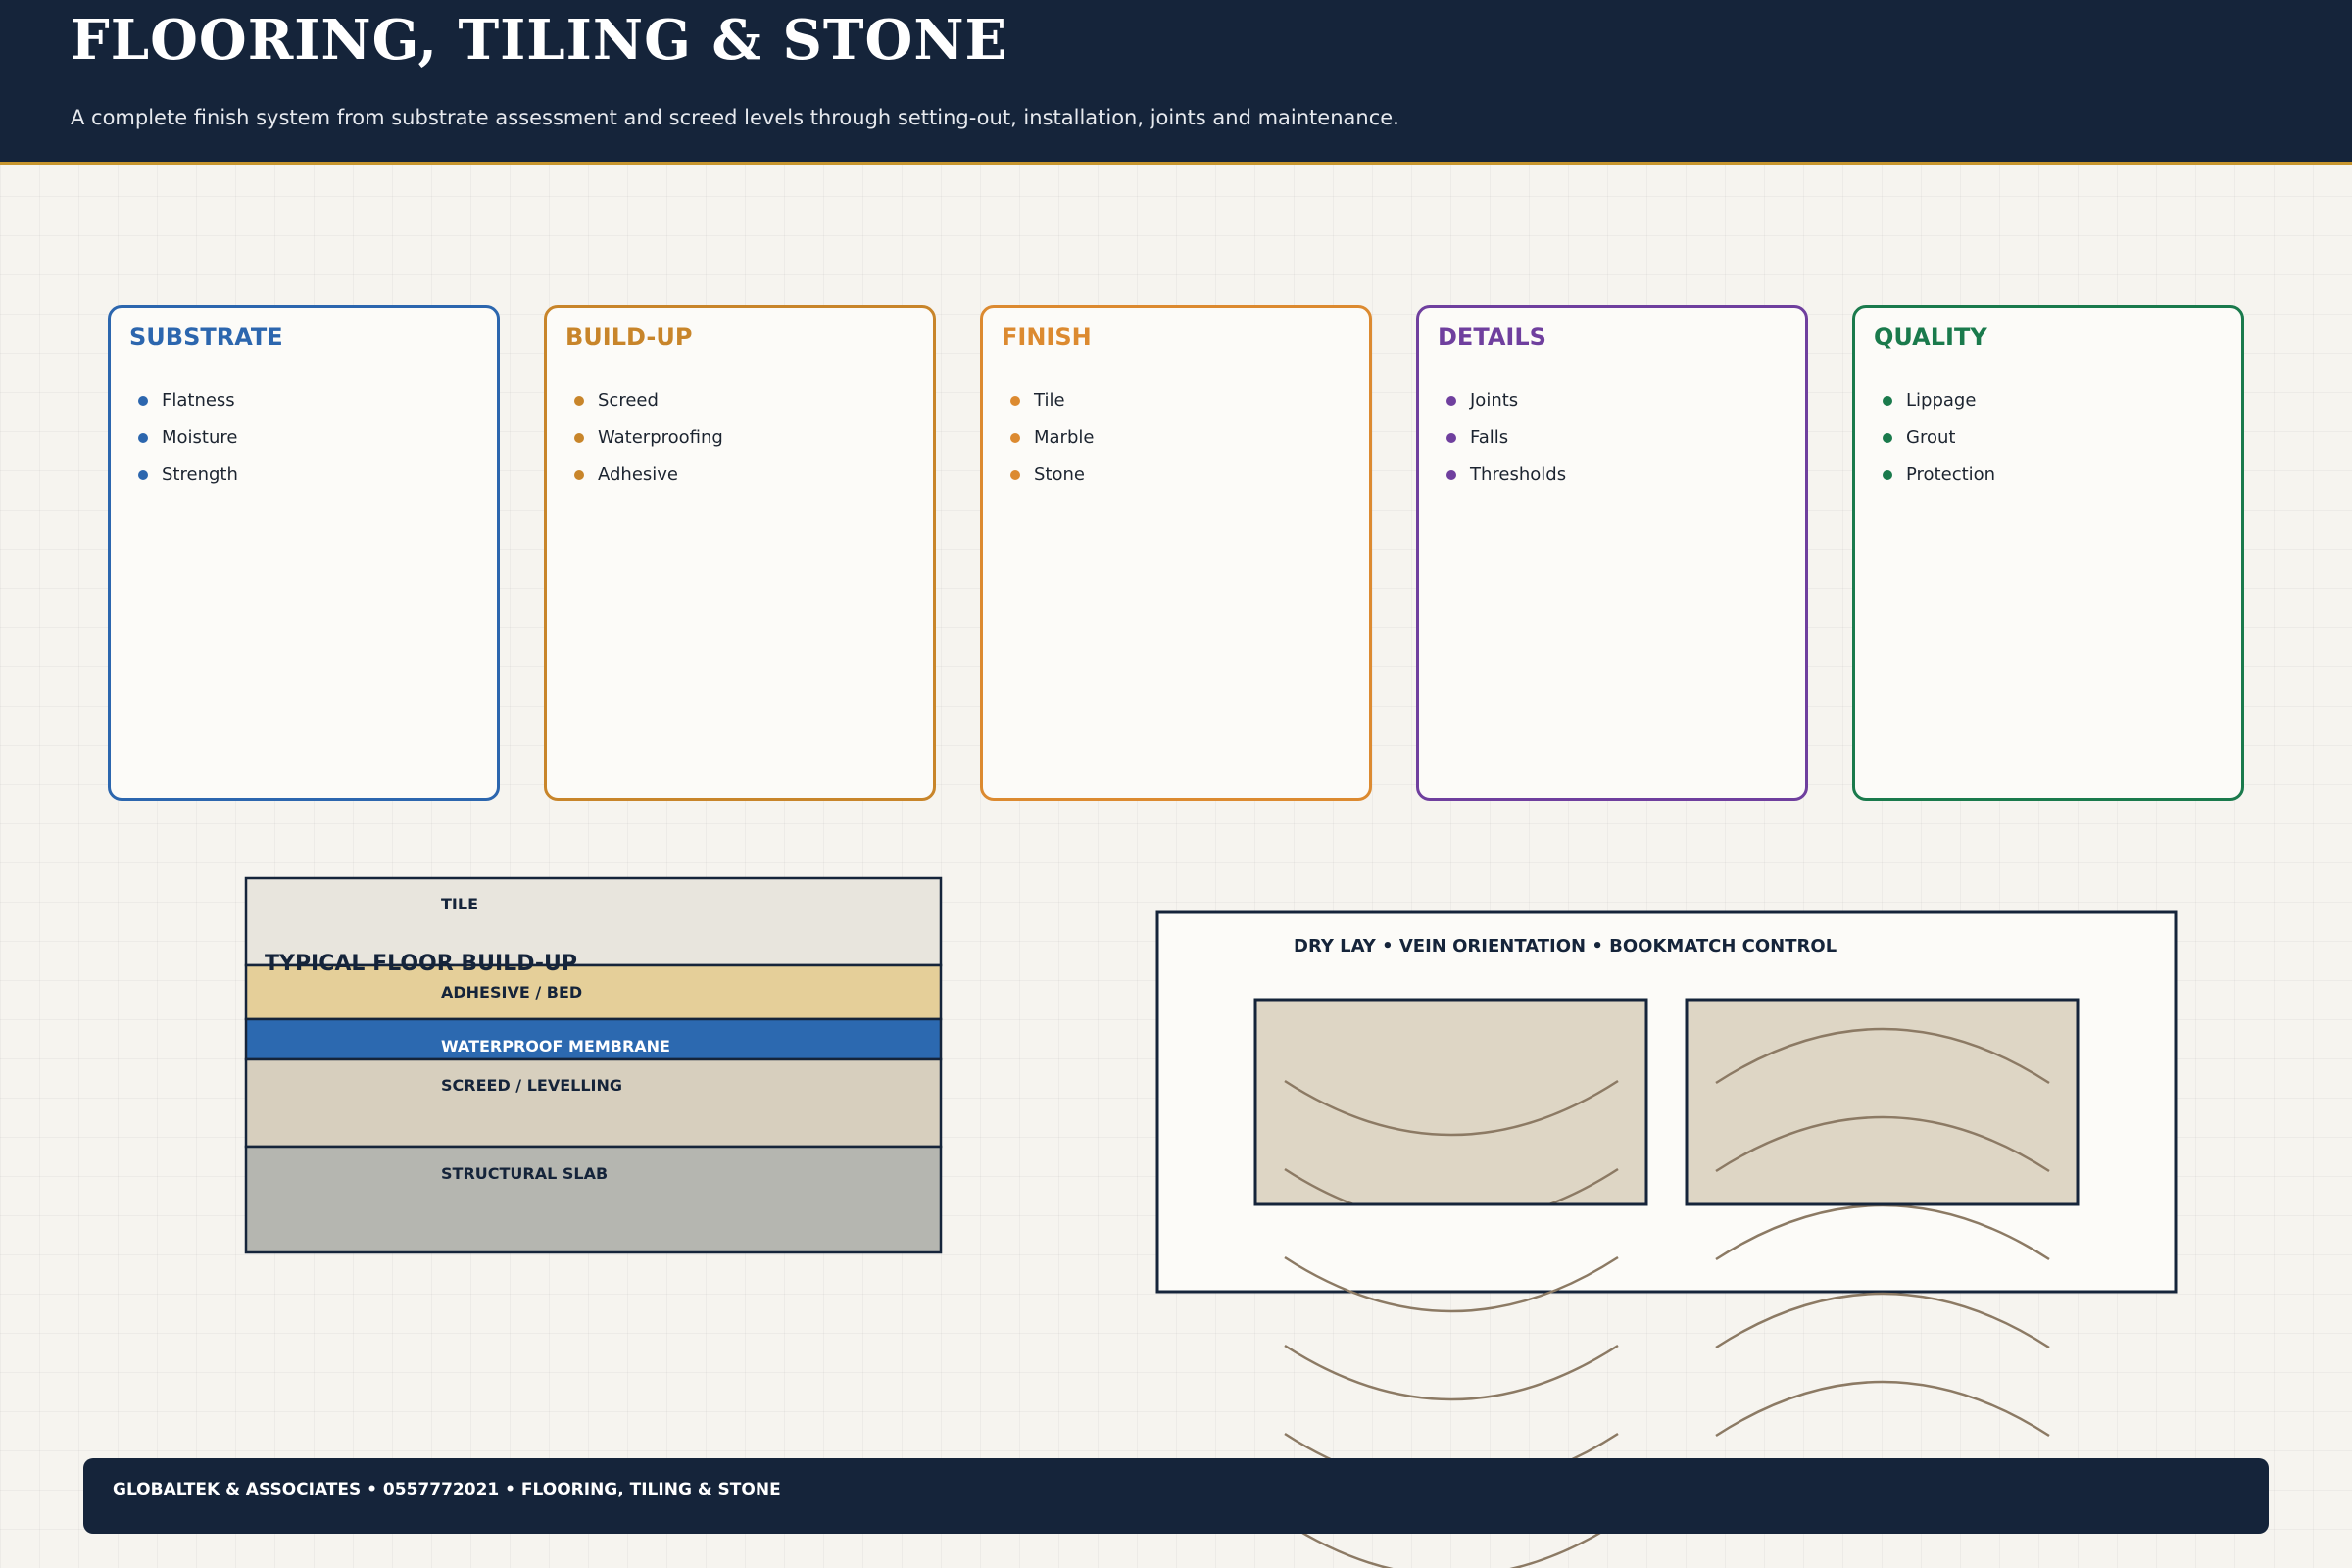 This screenshot has height=1568, width=2352. Describe the element at coordinates (555, 1046) in the screenshot. I see `layer-label: WATERPROOF MEMBRANE` at that location.